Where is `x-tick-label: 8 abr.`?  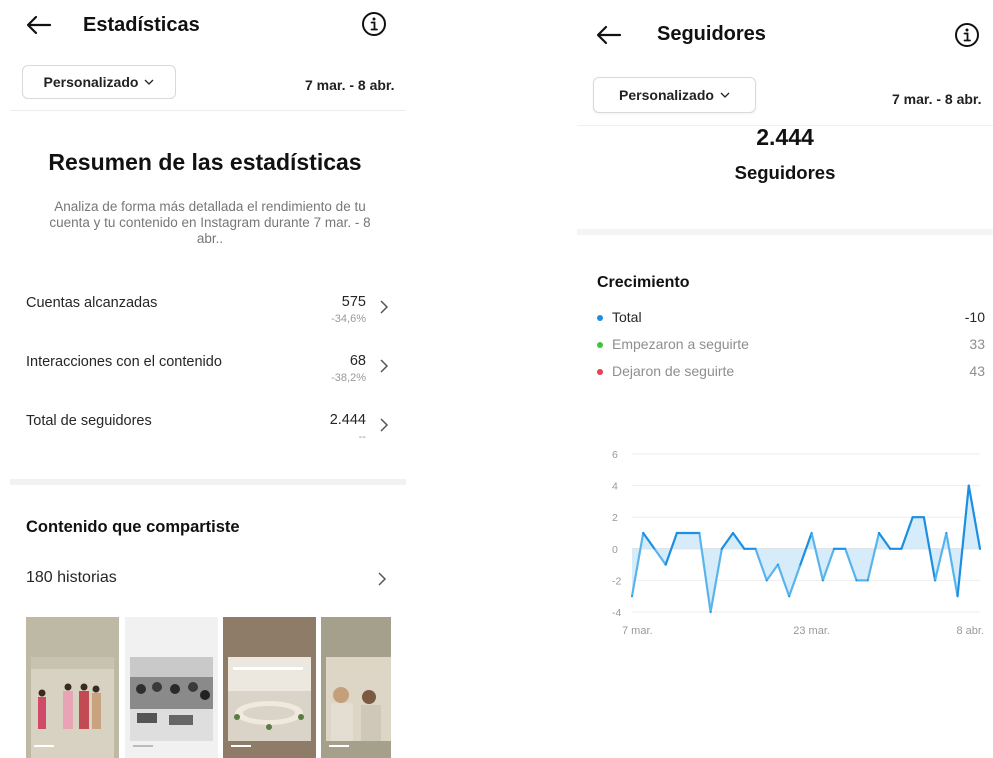 x-tick-label: 8 abr. is located at coordinates (970, 631).